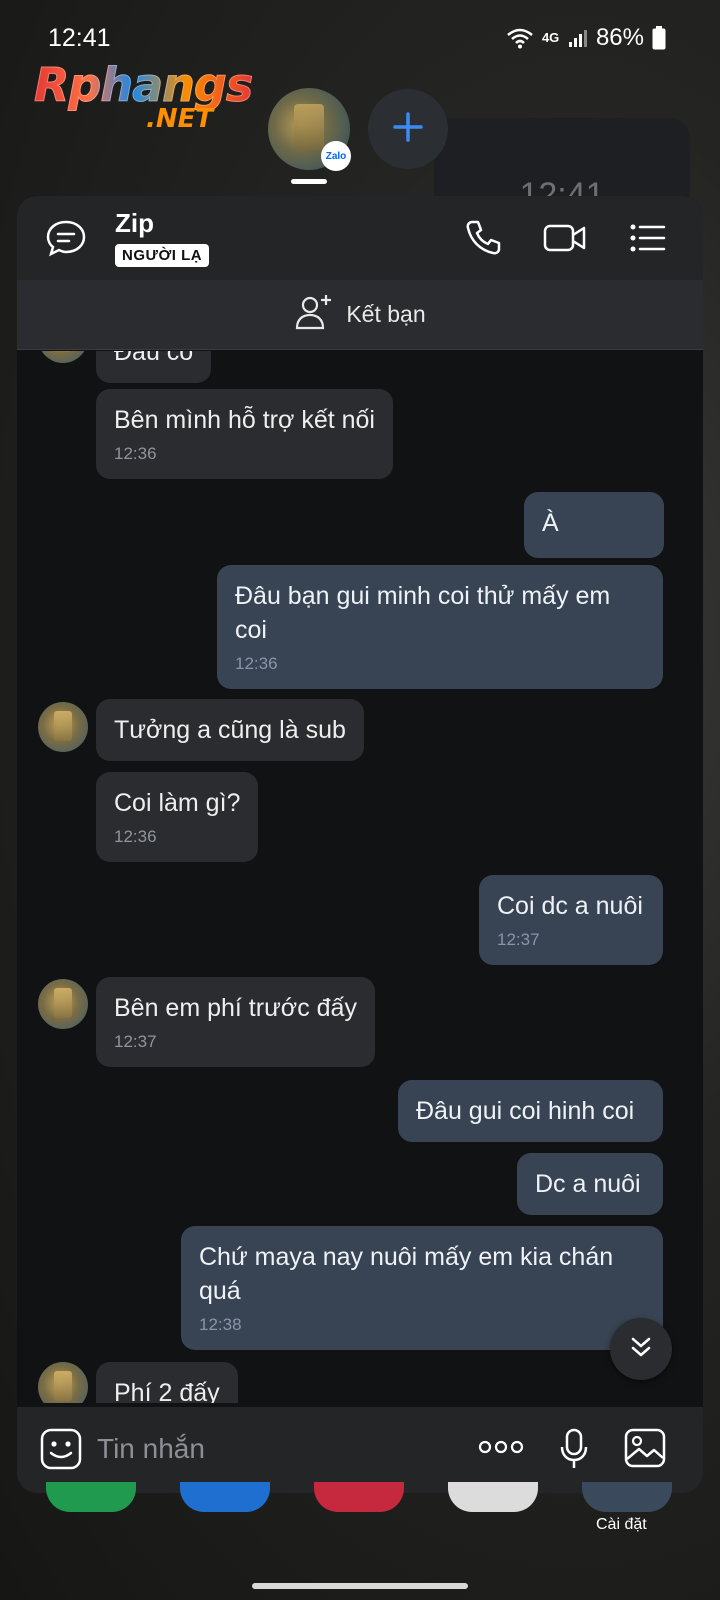 The height and width of the screenshot is (1600, 720). Describe the element at coordinates (360, 1450) in the screenshot. I see `message-input-bar: Tin nhắn` at that location.